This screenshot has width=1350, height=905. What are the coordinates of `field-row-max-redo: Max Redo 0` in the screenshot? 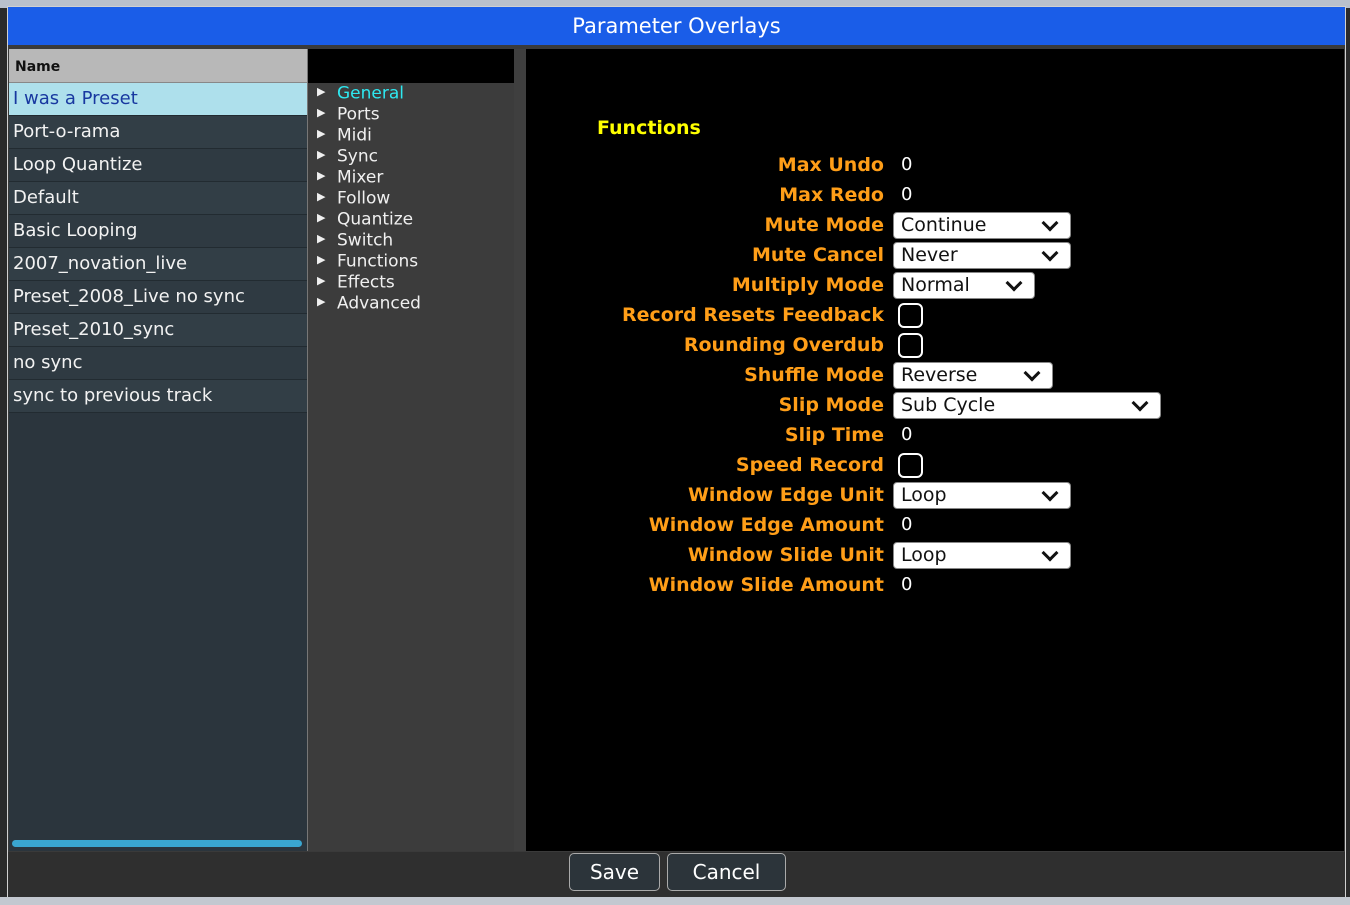 It's located at (935, 195).